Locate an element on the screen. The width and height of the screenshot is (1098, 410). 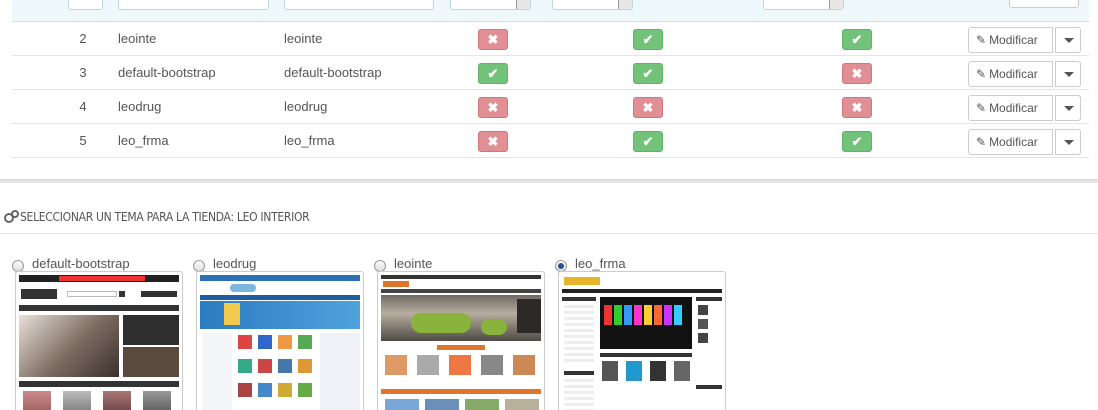
row-id: 4 is located at coordinates (83, 106).